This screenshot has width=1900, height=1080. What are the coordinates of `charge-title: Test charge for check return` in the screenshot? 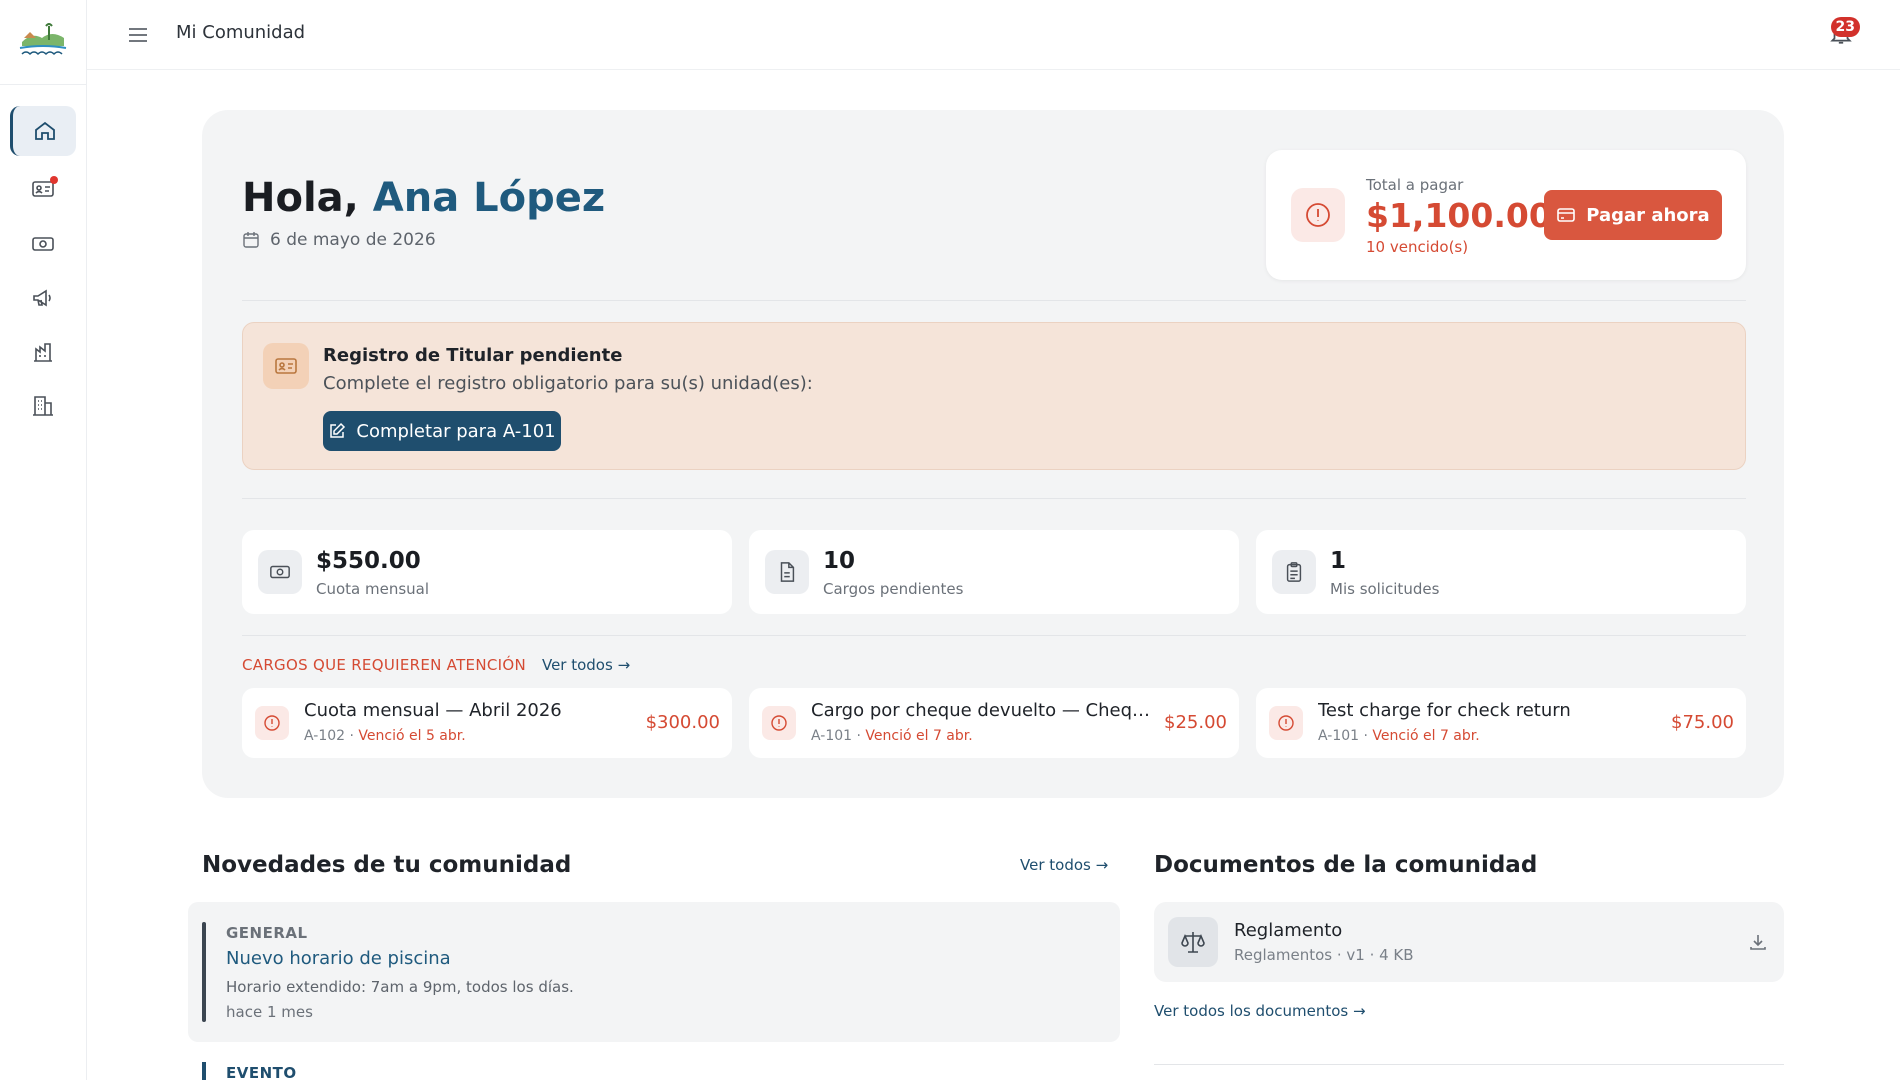 It's located at (1444, 710).